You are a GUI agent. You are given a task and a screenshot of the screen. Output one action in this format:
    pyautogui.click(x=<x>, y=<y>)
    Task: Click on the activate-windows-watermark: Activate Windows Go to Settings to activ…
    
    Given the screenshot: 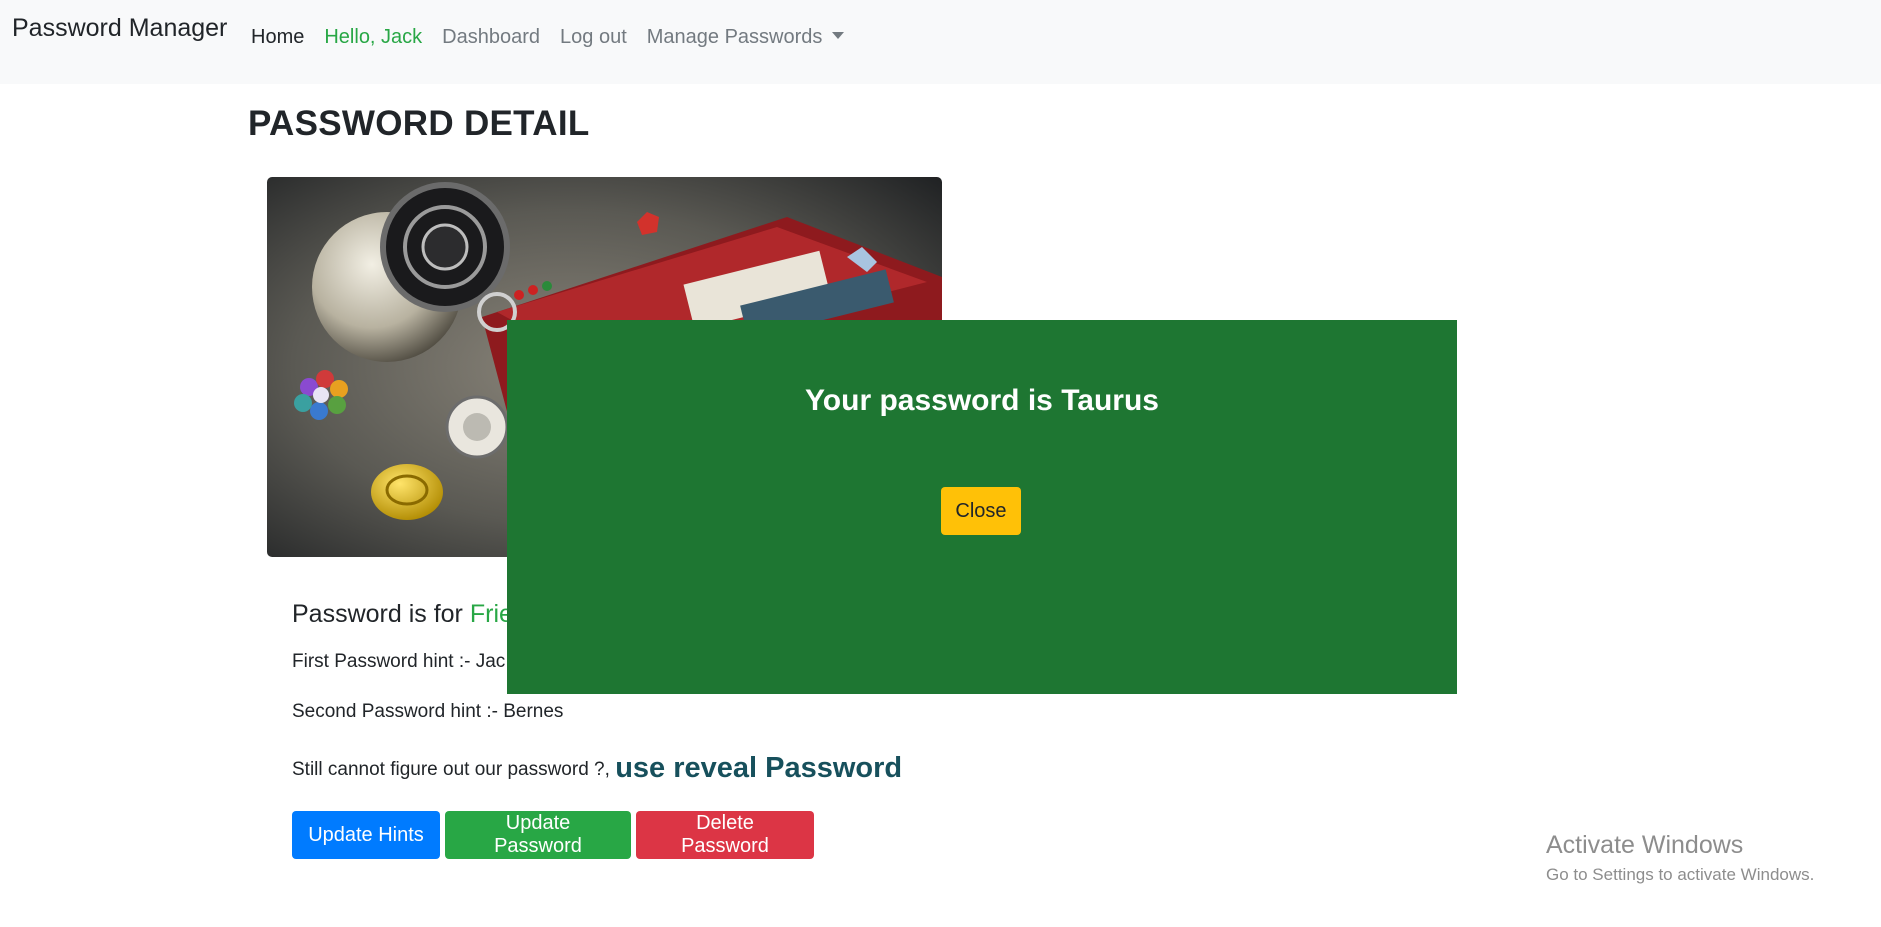 What is the action you would take?
    pyautogui.click(x=1680, y=859)
    